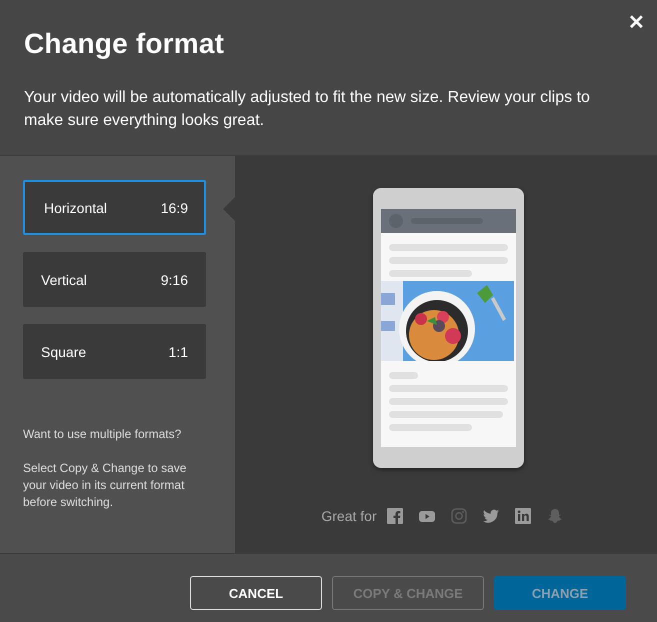 The image size is (657, 622). What do you see at coordinates (636, 22) in the screenshot?
I see `close-button: ✕` at bounding box center [636, 22].